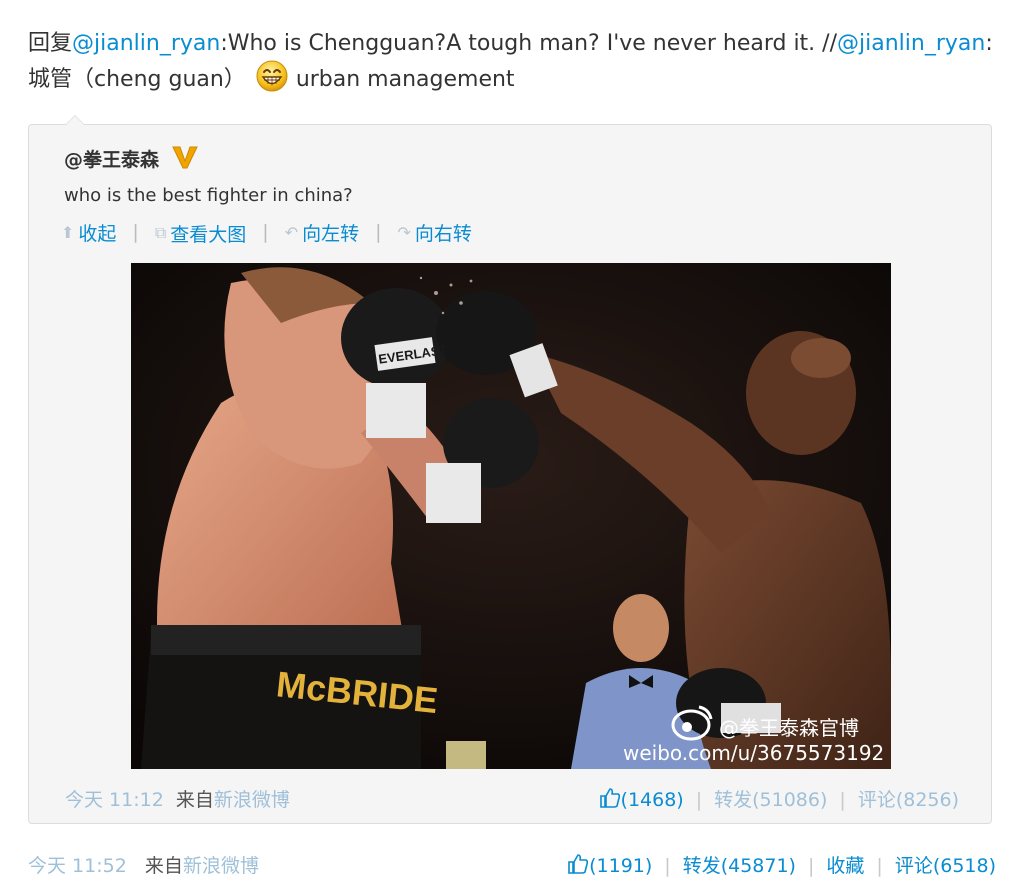  Describe the element at coordinates (945, 866) in the screenshot. I see `comment-link: 评论(6518)` at that location.